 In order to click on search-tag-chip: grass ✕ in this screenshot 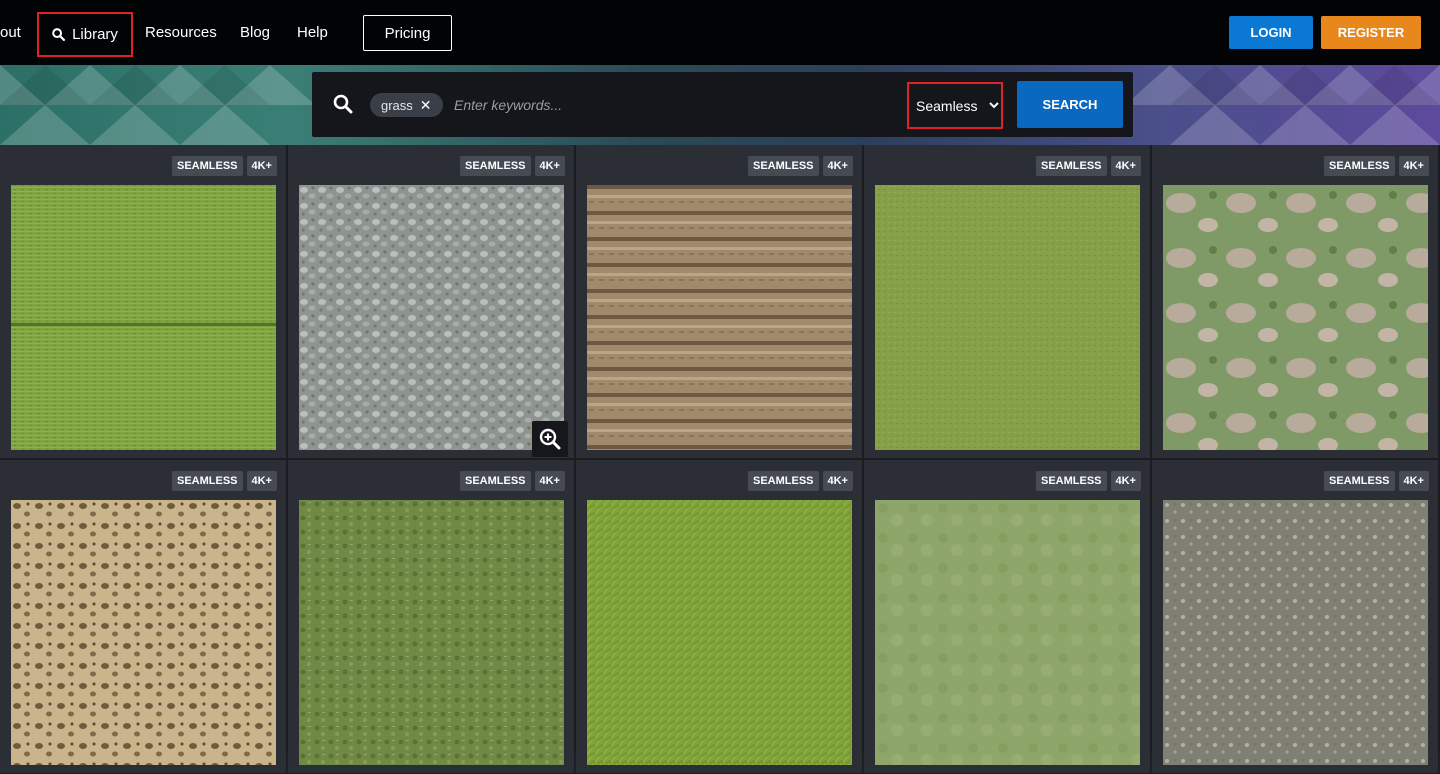, I will do `click(406, 105)`.